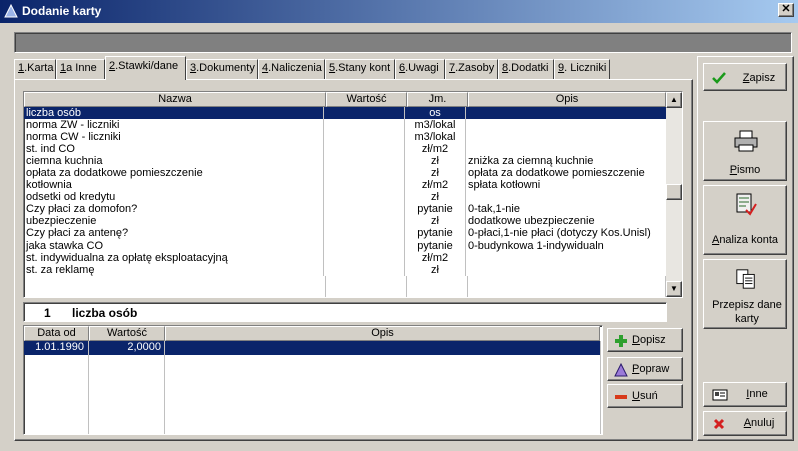  I want to click on parameters-scrollbar: ▲ ▼, so click(674, 194).